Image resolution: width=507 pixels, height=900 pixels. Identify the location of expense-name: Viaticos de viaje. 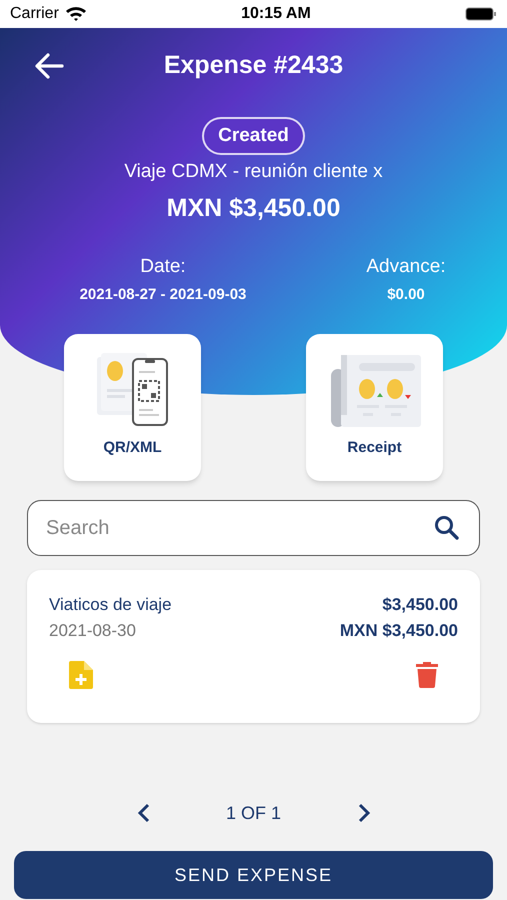
(110, 605).